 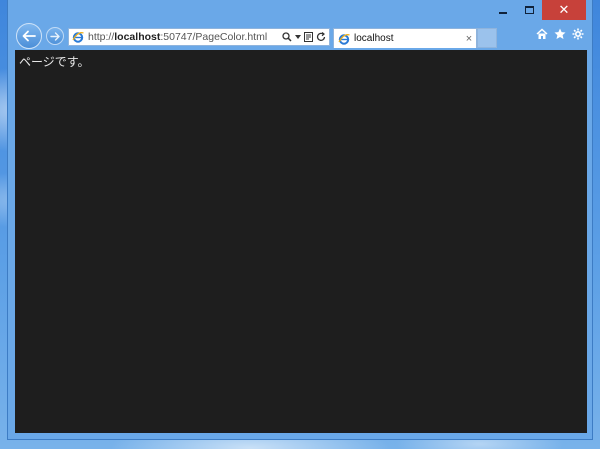 I want to click on favorites-button, so click(x=560, y=34).